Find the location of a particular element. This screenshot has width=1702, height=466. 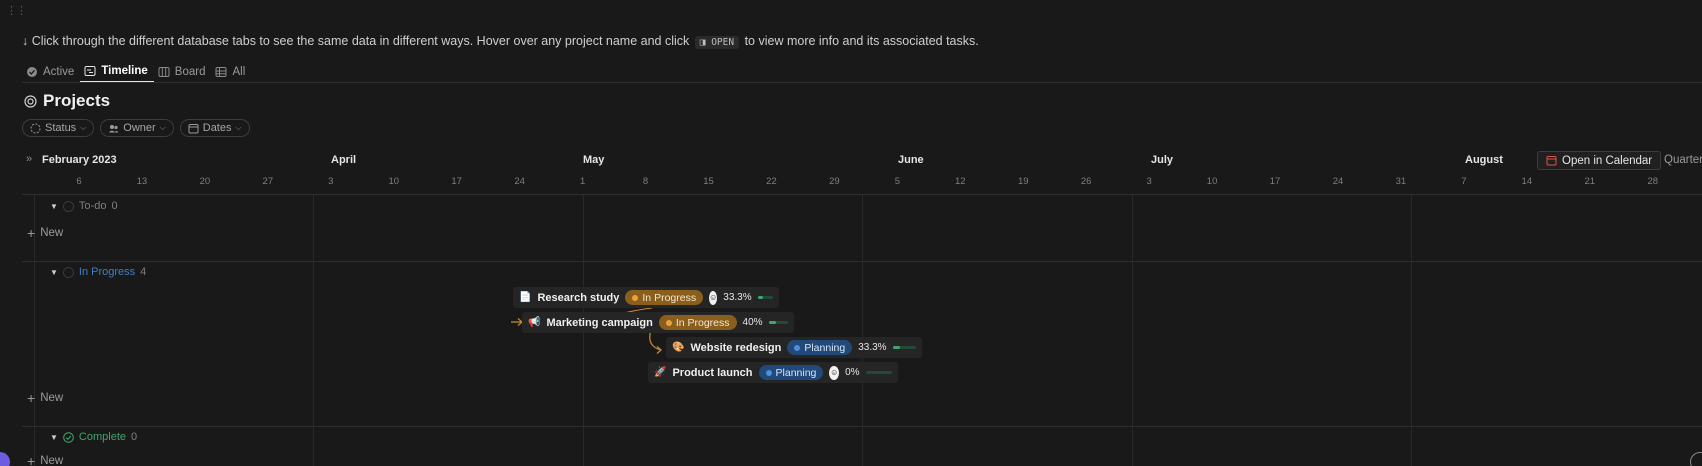

day-tick-label: 7 is located at coordinates (1464, 181).